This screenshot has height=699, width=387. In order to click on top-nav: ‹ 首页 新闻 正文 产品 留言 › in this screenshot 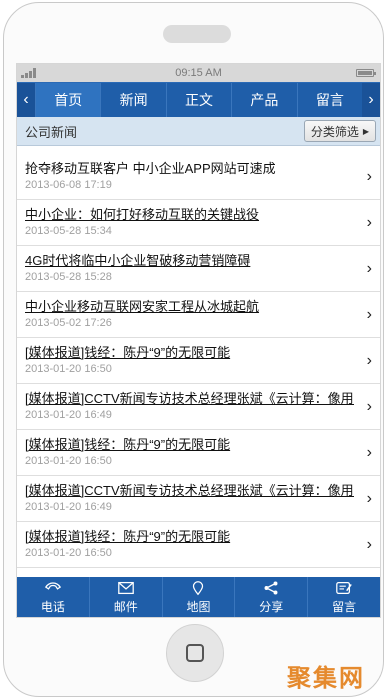, I will do `click(198, 99)`.